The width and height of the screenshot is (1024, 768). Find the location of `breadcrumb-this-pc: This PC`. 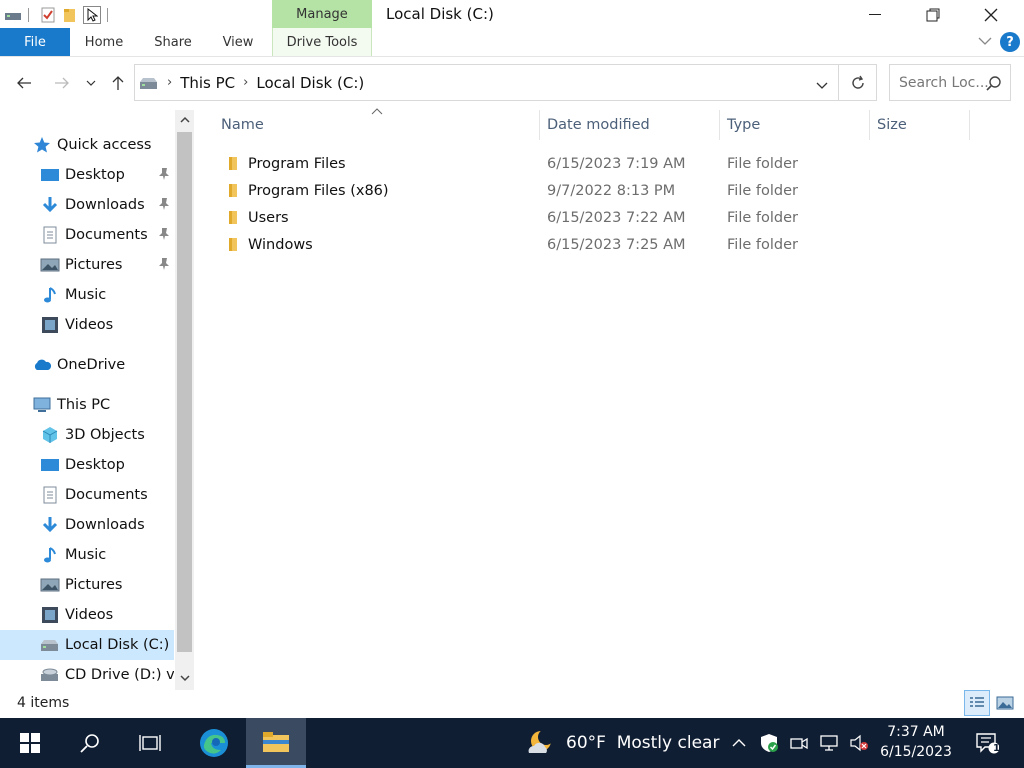

breadcrumb-this-pc: This PC is located at coordinates (207, 83).